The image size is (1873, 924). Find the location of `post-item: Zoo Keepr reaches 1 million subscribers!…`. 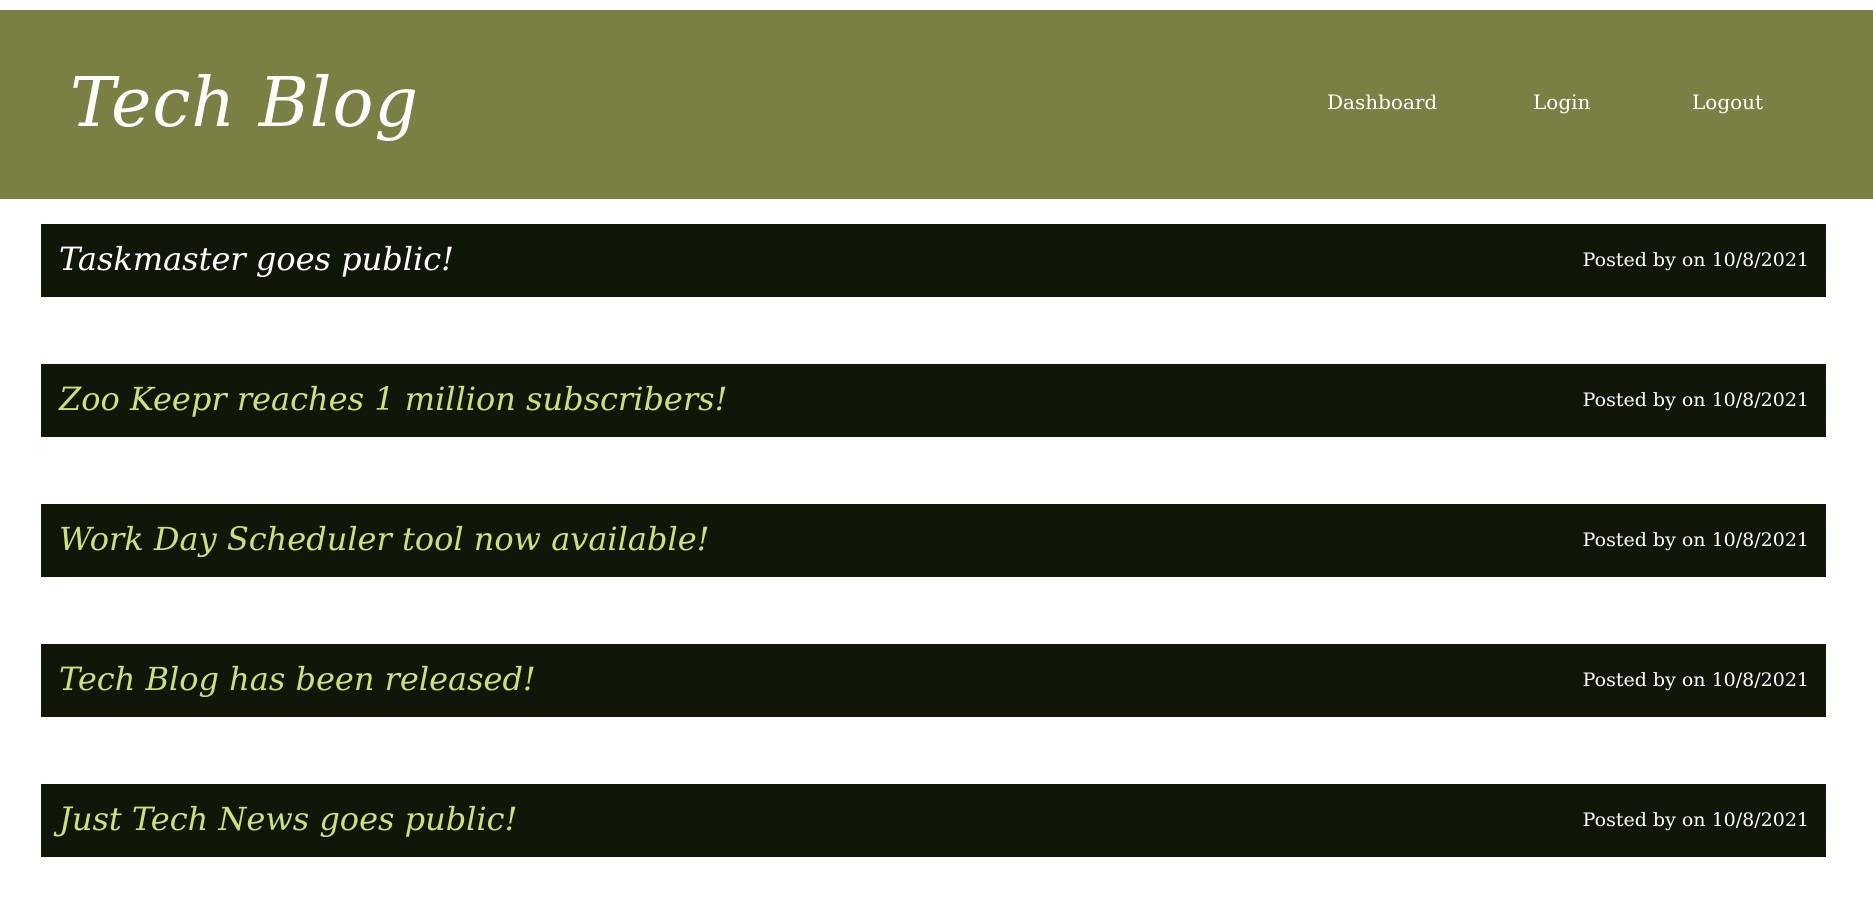

post-item: Zoo Keepr reaches 1 million subscribers!… is located at coordinates (933, 400).